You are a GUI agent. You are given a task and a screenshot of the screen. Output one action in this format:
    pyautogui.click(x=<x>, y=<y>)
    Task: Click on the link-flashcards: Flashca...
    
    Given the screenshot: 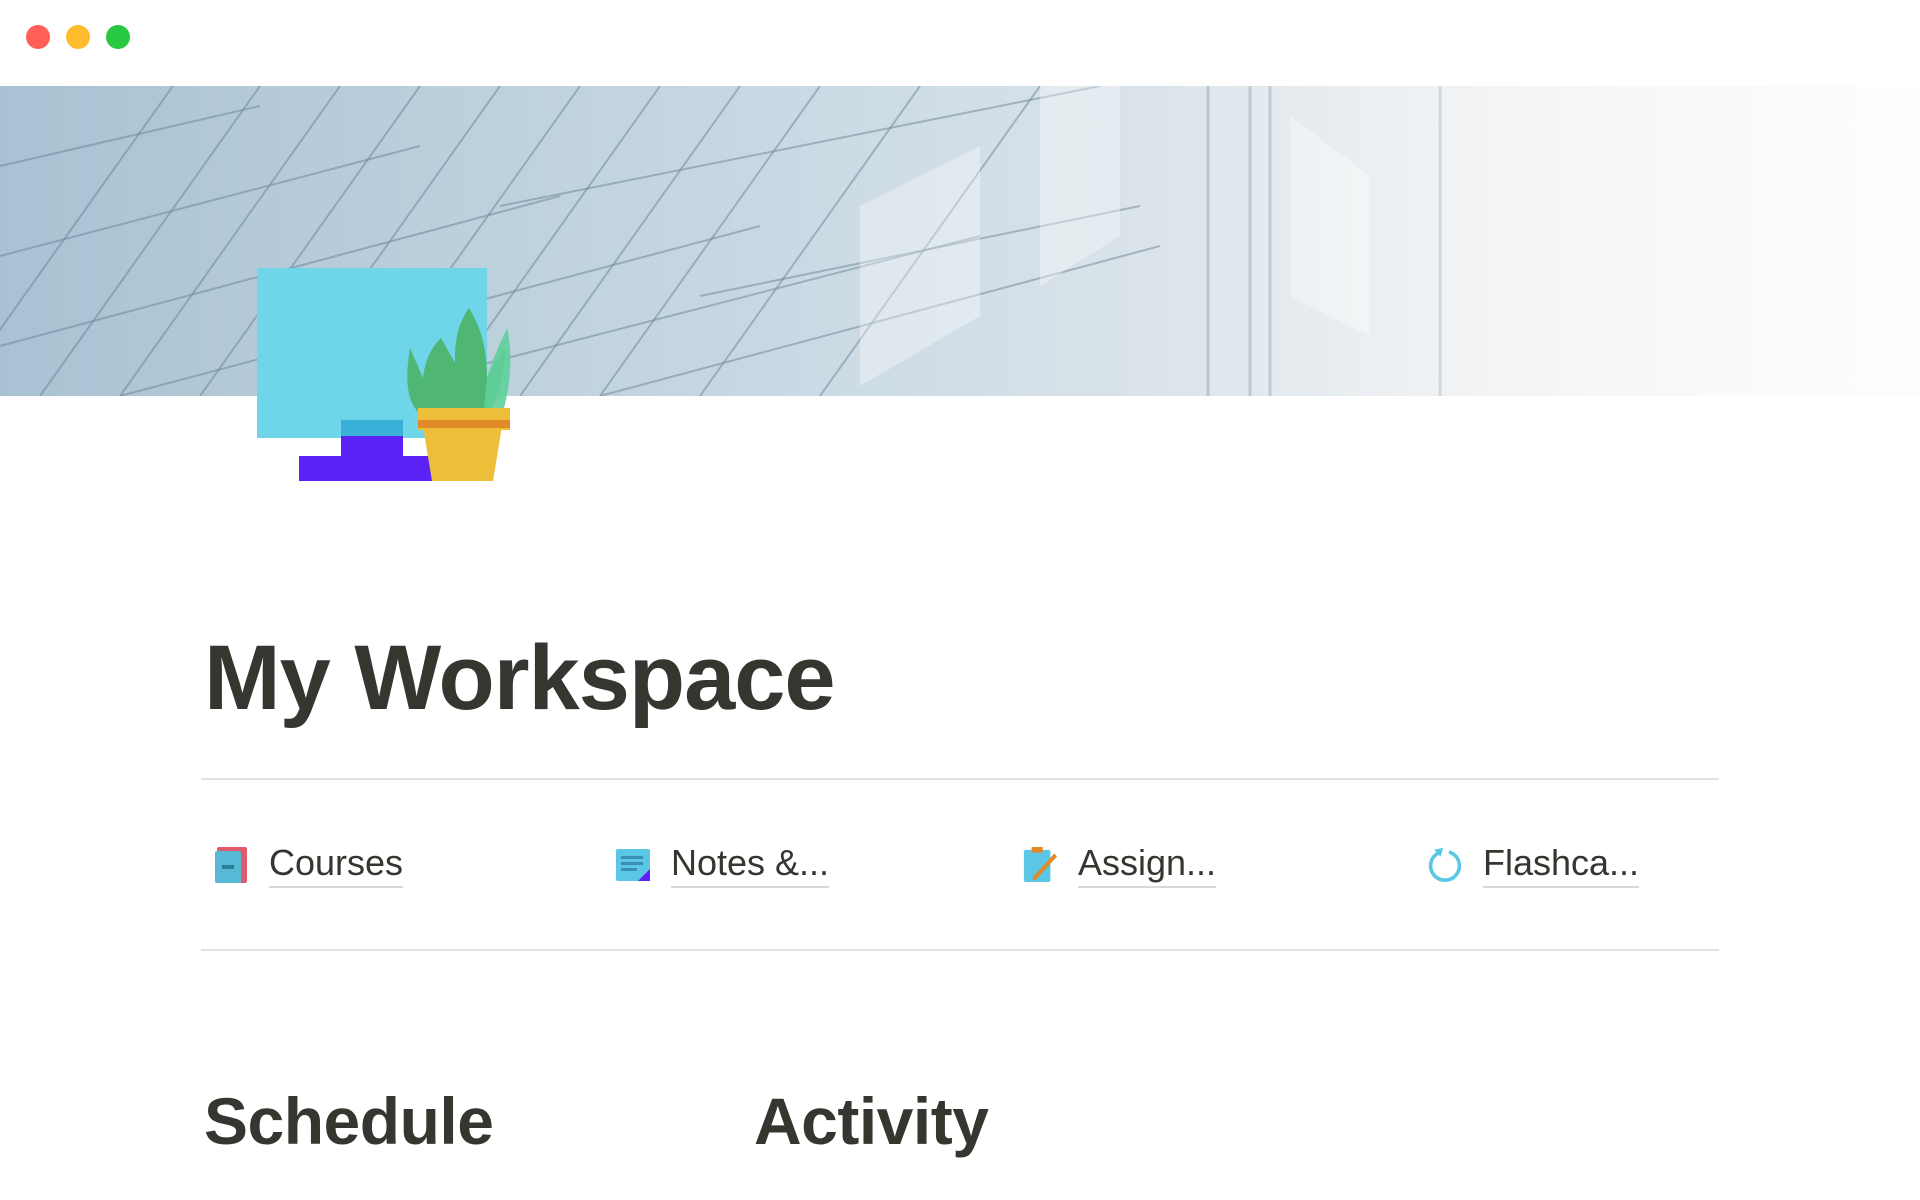 What is the action you would take?
    pyautogui.click(x=1533, y=865)
    